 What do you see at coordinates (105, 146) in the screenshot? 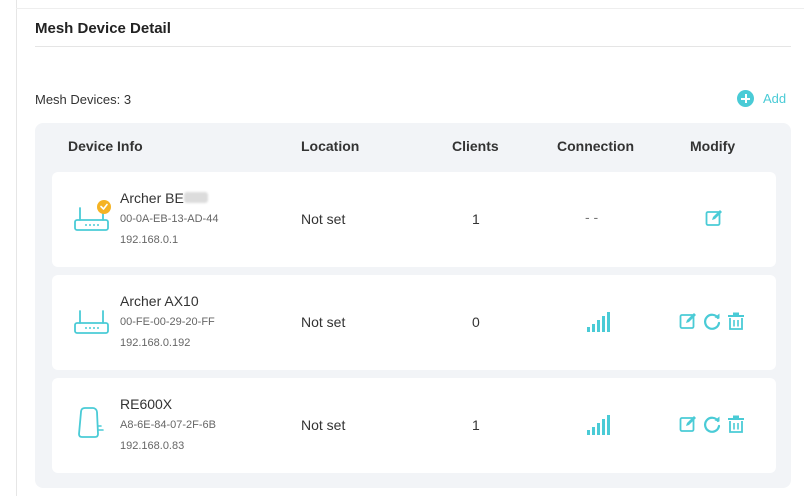
I see `header-device-info: Device Info` at bounding box center [105, 146].